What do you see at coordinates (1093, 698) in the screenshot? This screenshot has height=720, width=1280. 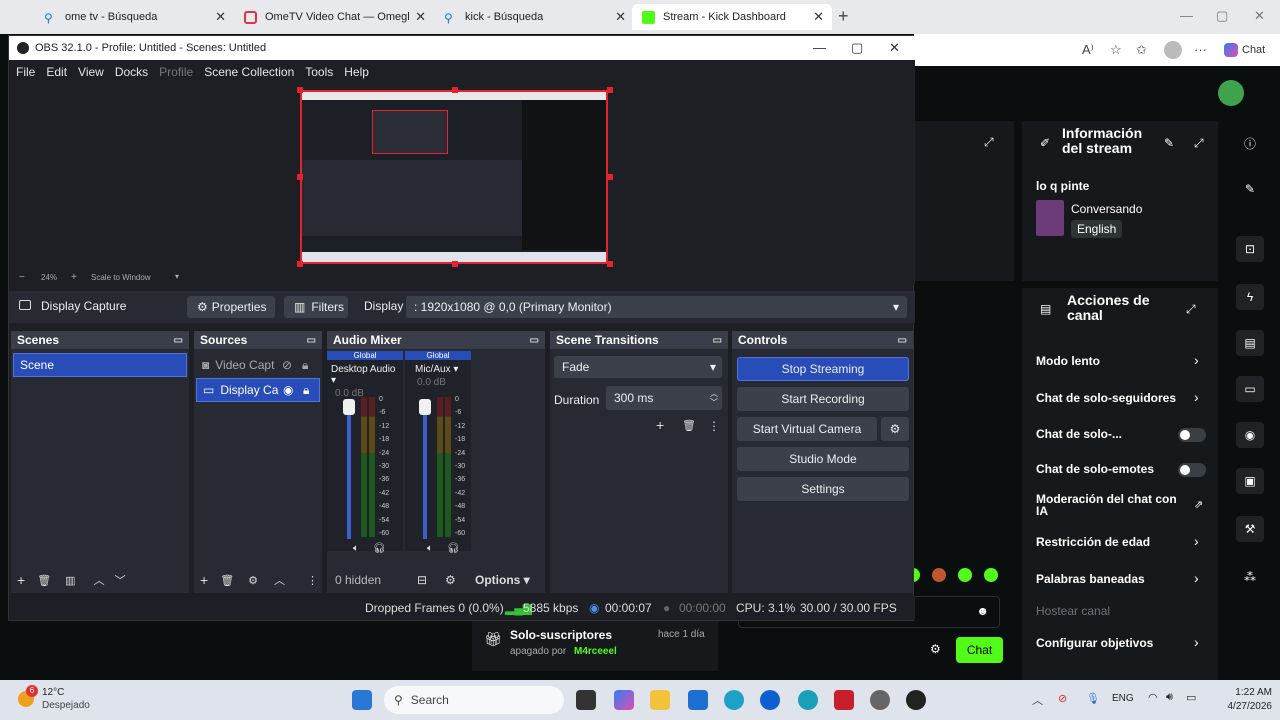 I see `microphone-icon: 🎙︎` at bounding box center [1093, 698].